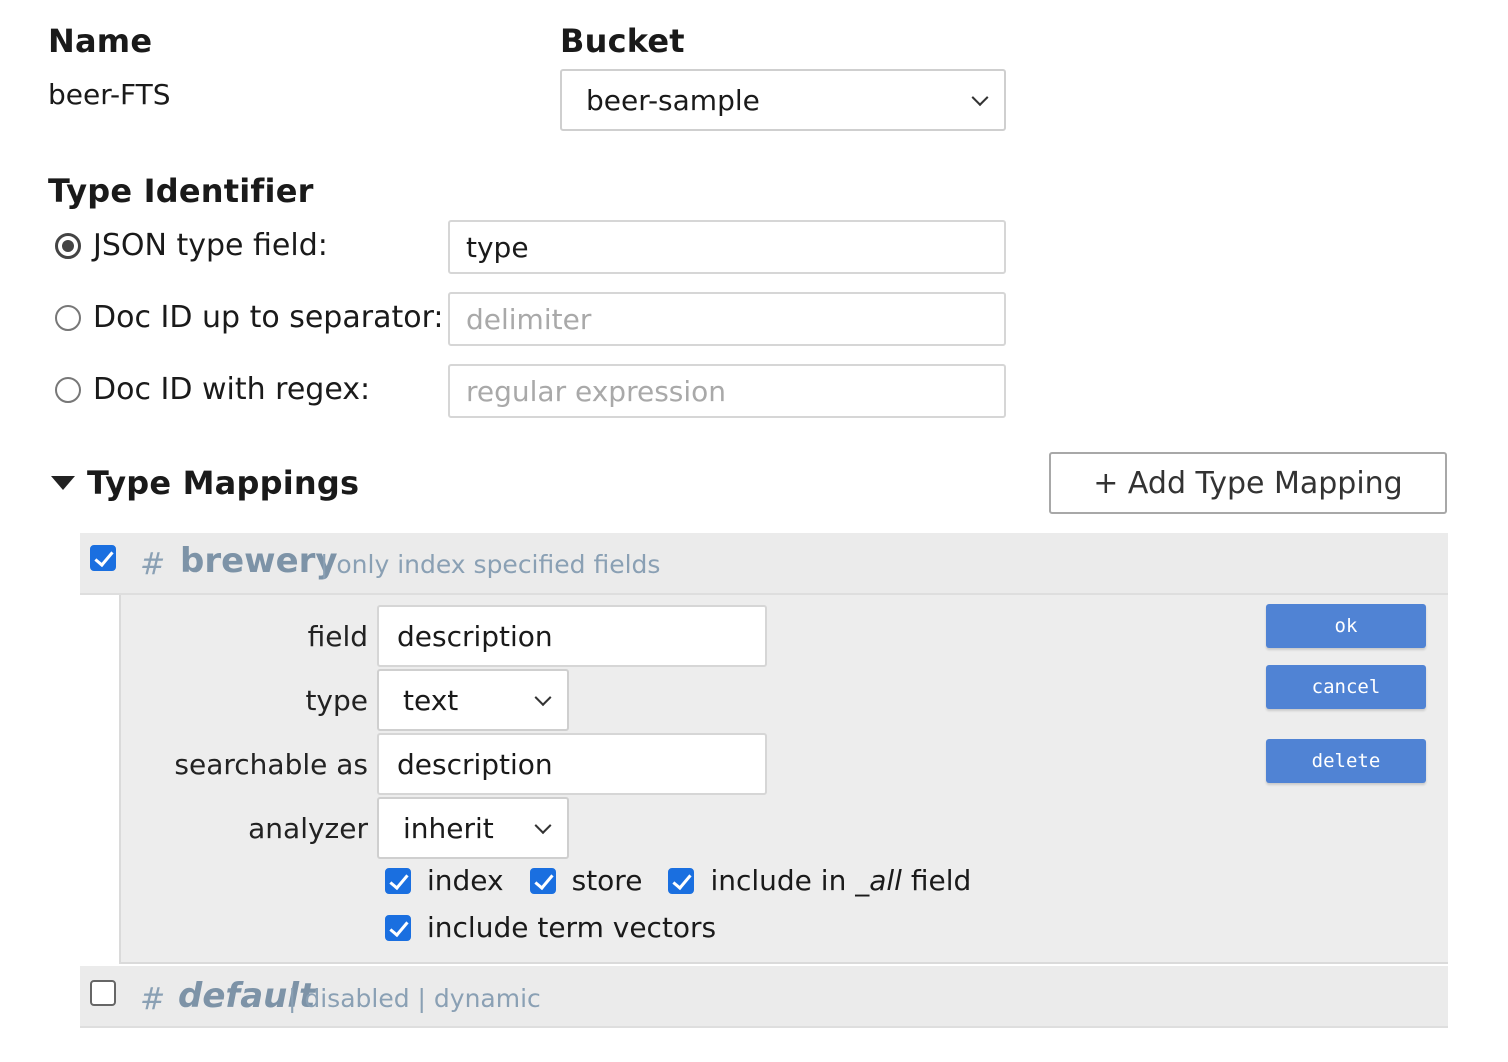  Describe the element at coordinates (622, 41) in the screenshot. I see `bucket-label: Bucket` at that location.